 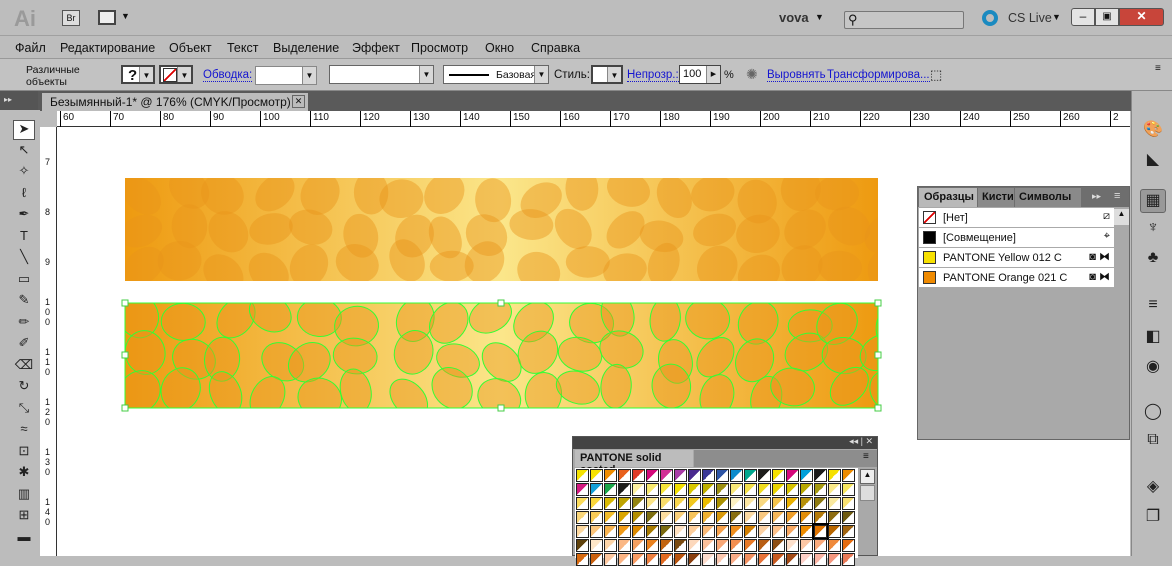 What do you see at coordinates (1153, 488) in the screenshot?
I see `layers-icon: ◈` at bounding box center [1153, 488].